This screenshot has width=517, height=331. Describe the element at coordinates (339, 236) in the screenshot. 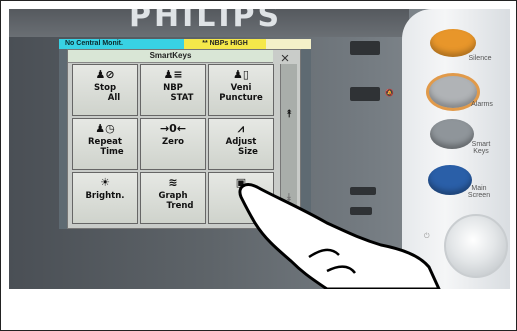

I see `pointing-hand` at that location.